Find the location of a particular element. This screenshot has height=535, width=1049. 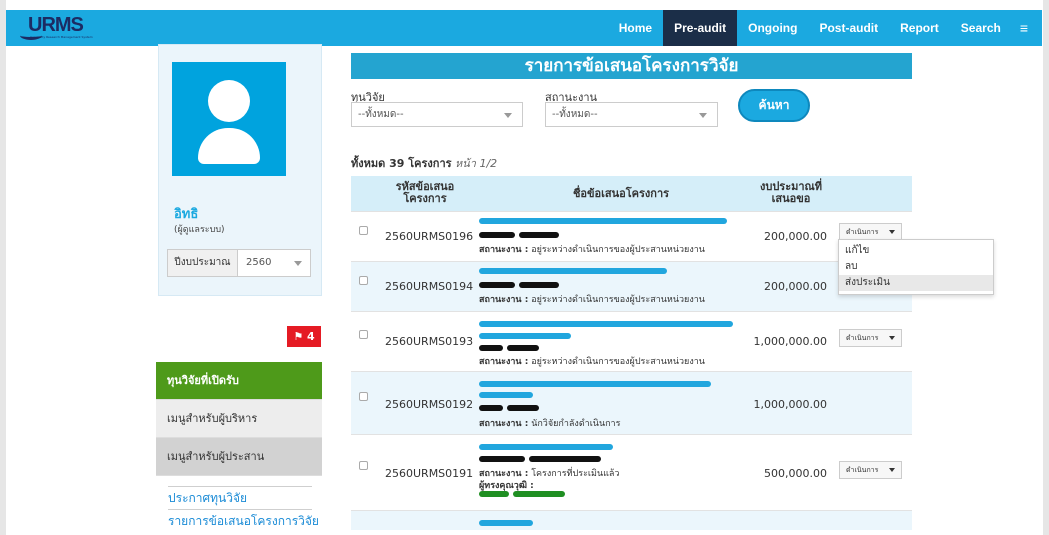

agency-filter-select: --ทั้งหมด-- is located at coordinates (631, 114).